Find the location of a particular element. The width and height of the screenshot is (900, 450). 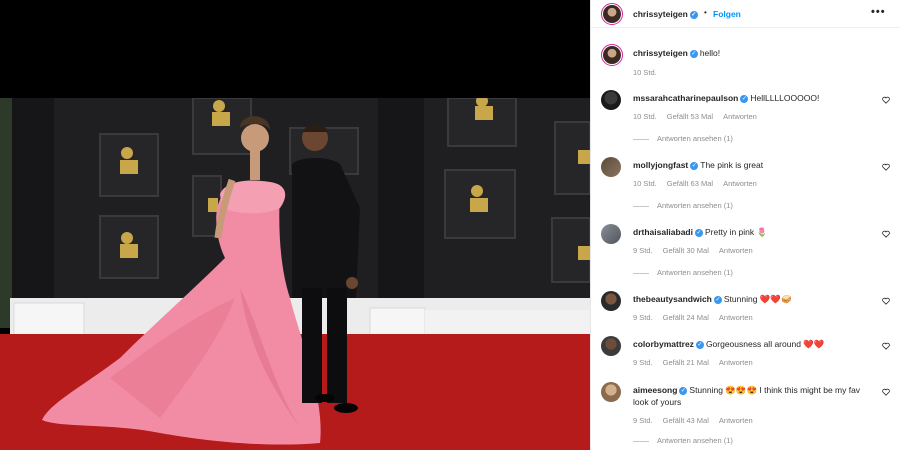

comment-meta: 9 Std. Gefällt 21 Mal Antworten is located at coordinates (698, 362).